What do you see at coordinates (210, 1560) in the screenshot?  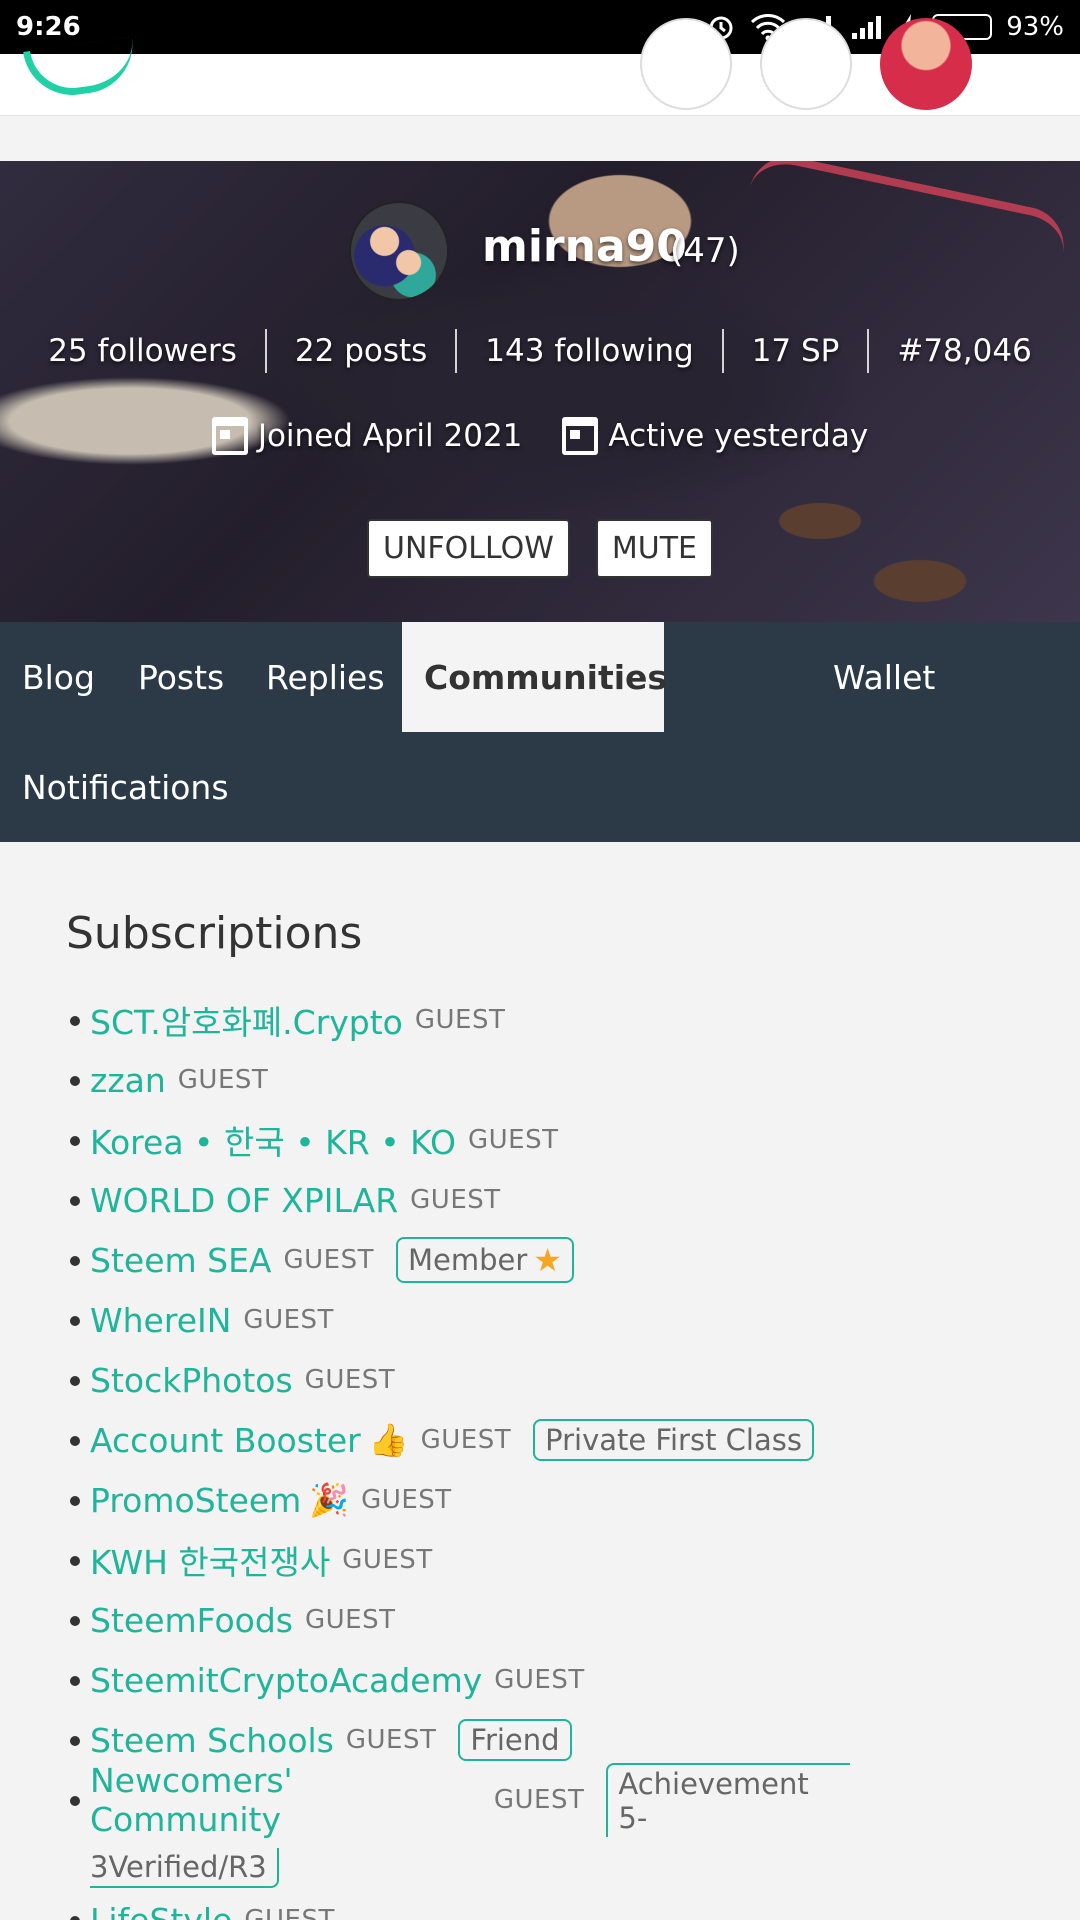 I see `community-link: KWH 한국전쟁사` at bounding box center [210, 1560].